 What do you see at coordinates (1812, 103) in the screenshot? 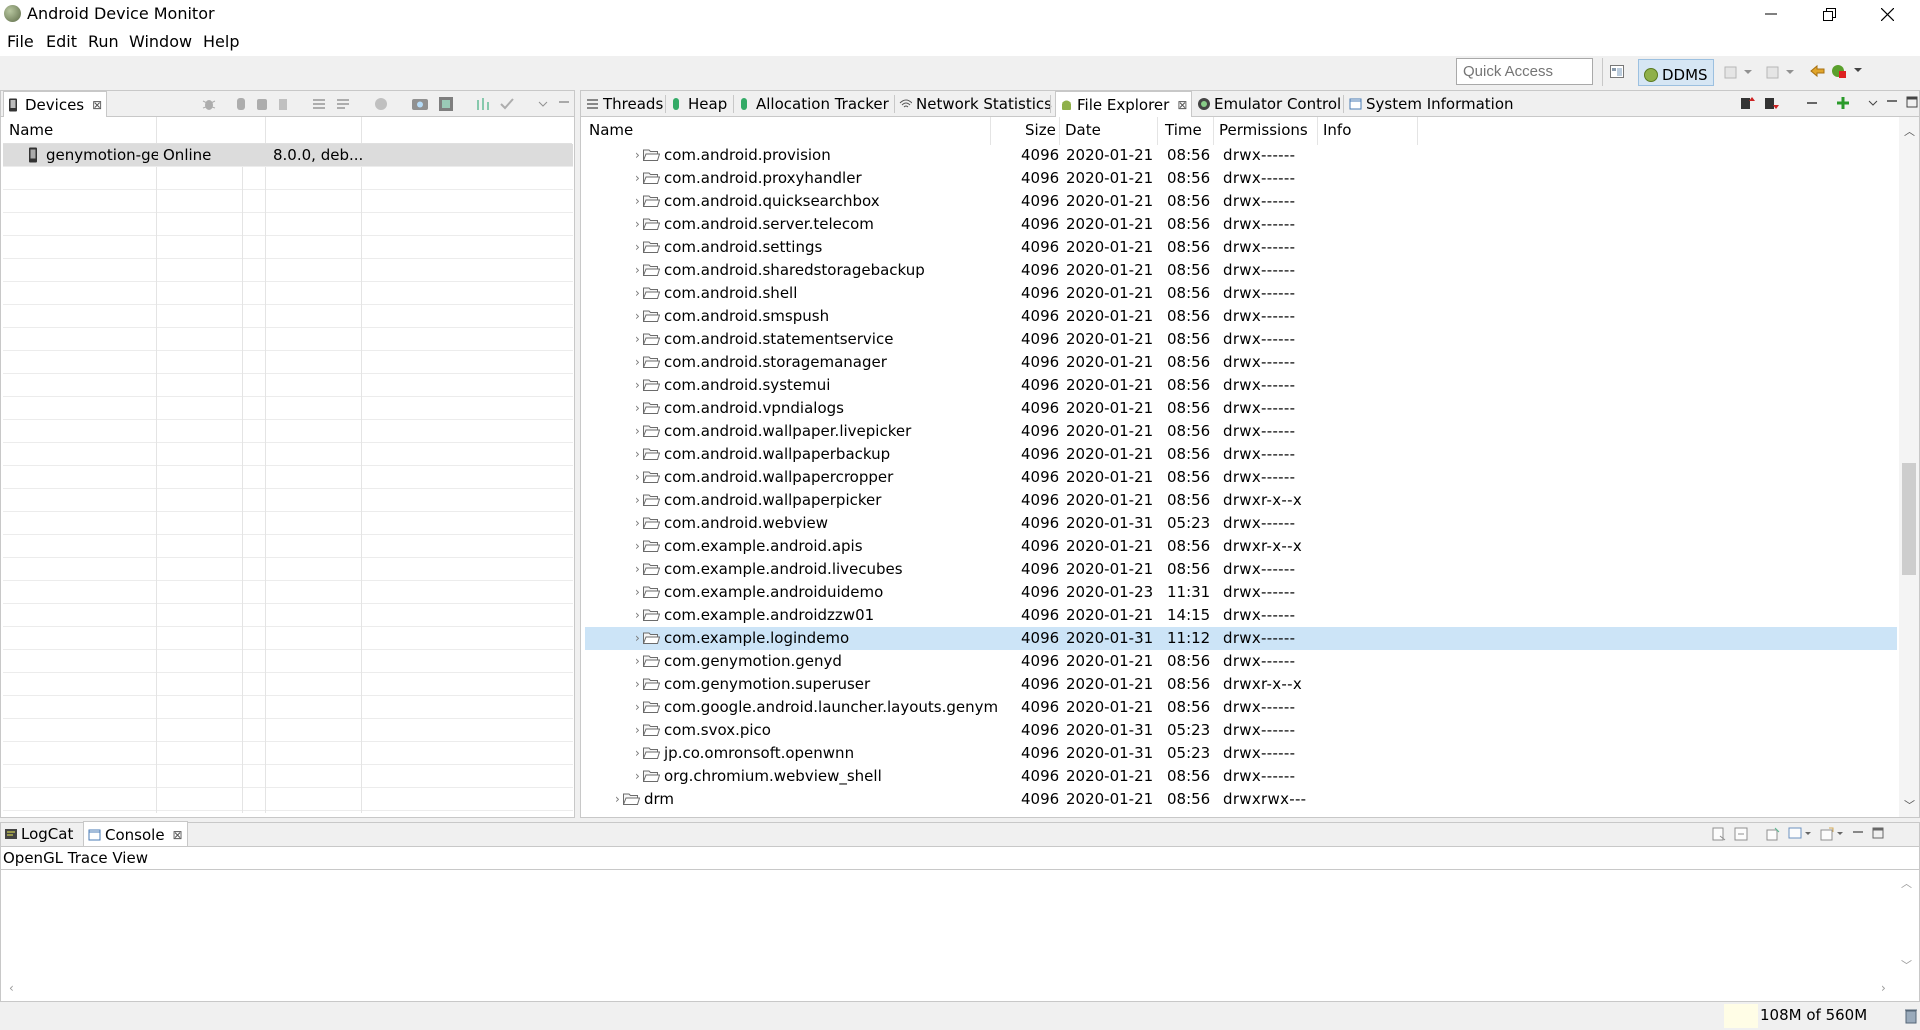
I see `delete-icon` at bounding box center [1812, 103].